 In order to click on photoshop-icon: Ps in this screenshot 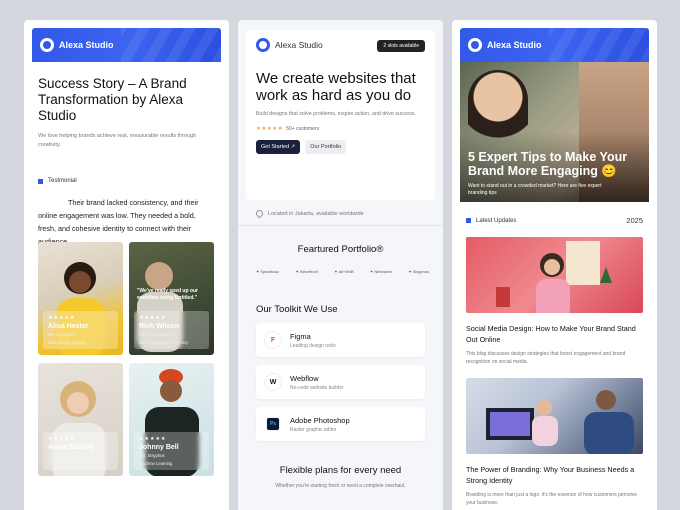, I will do `click(273, 424)`.